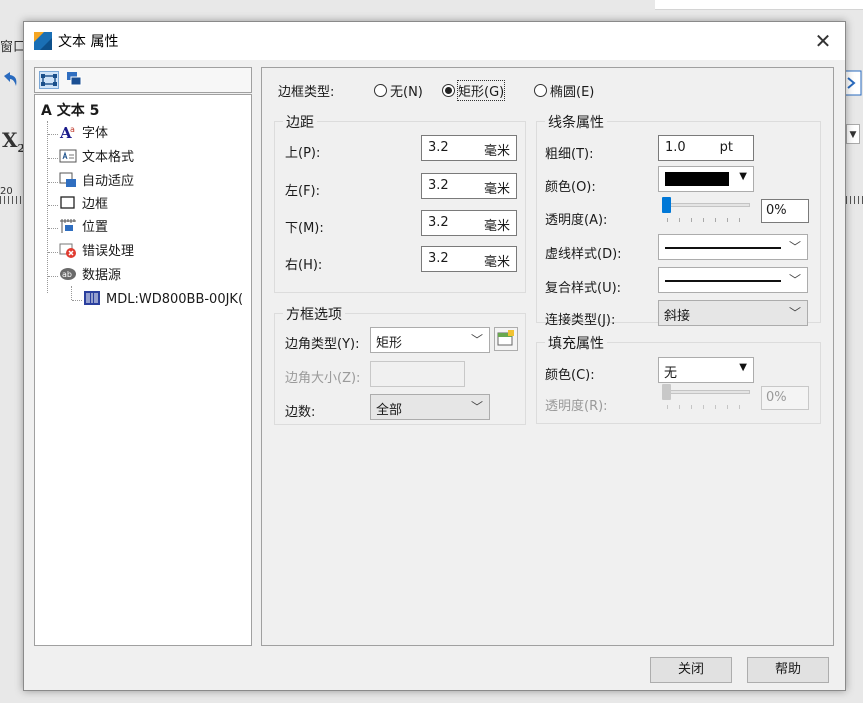 This screenshot has height=703, width=863. I want to click on line-properties-title: 线条属性, so click(576, 122).